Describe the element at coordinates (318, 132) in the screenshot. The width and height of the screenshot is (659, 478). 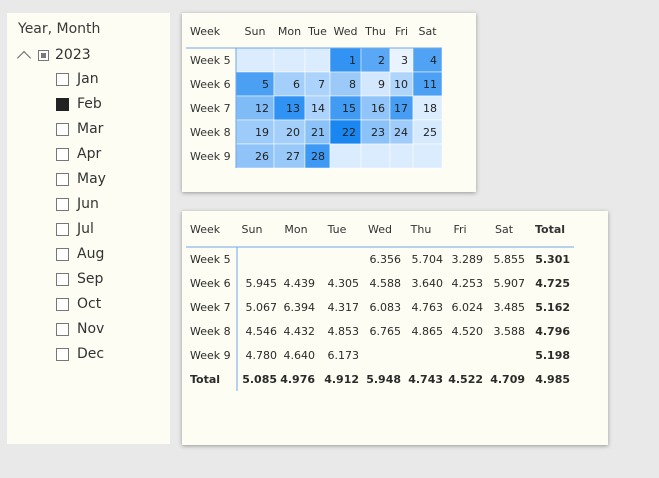
I see `calendar-day-number: 21` at that location.